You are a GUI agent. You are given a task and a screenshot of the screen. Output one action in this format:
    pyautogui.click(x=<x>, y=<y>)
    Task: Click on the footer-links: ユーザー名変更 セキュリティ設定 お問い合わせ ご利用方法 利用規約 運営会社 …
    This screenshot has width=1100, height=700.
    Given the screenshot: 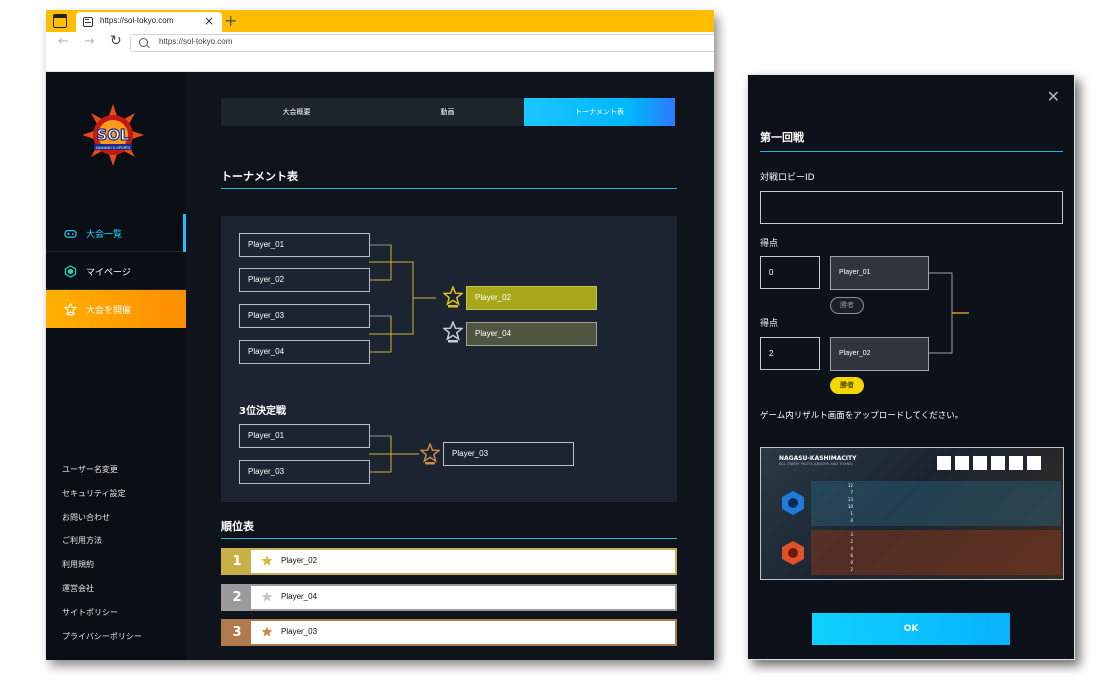 What is the action you would take?
    pyautogui.click(x=102, y=559)
    